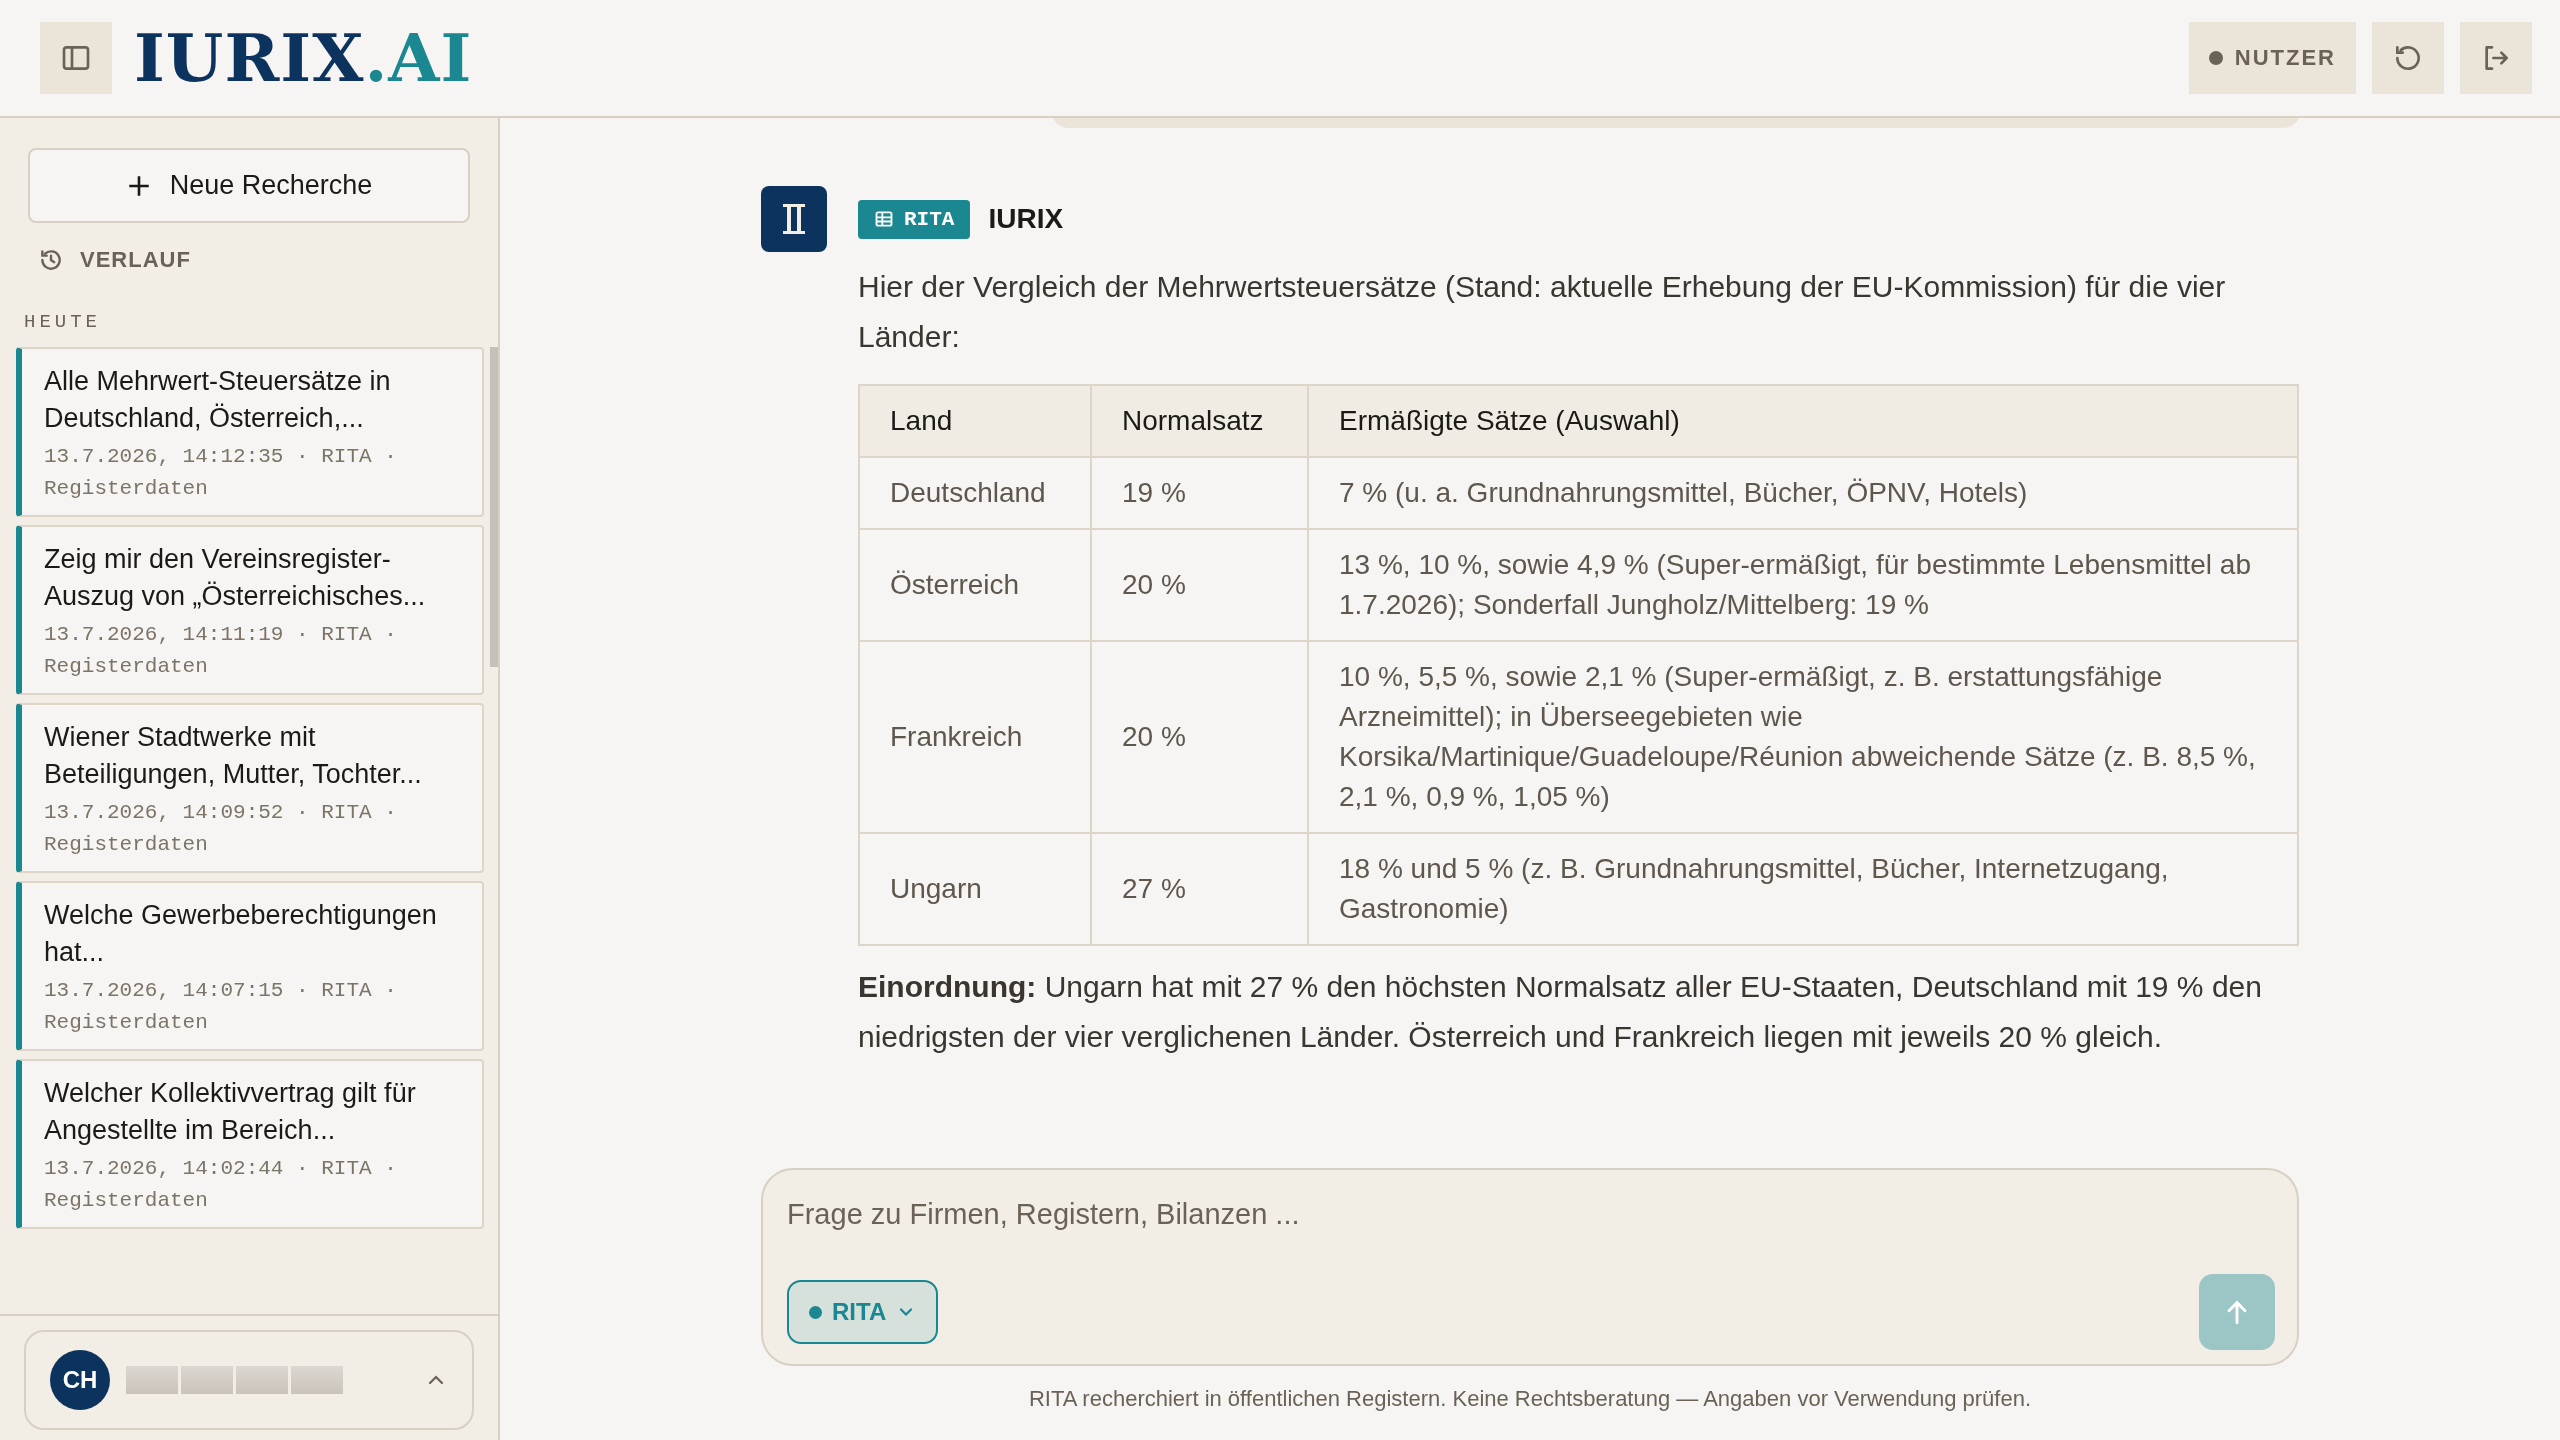 Image resolution: width=2560 pixels, height=1440 pixels. I want to click on scrollbar-thumb, so click(494, 507).